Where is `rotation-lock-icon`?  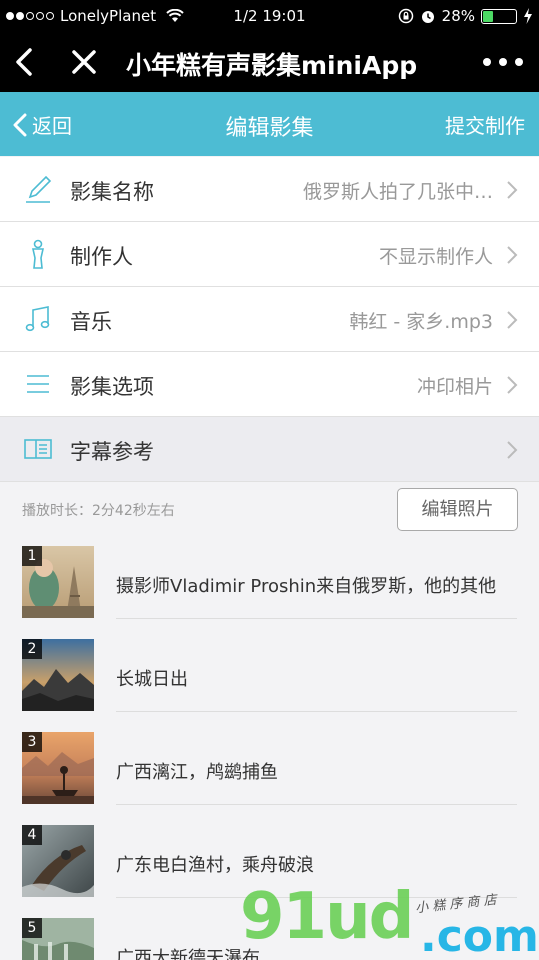 rotation-lock-icon is located at coordinates (405, 16).